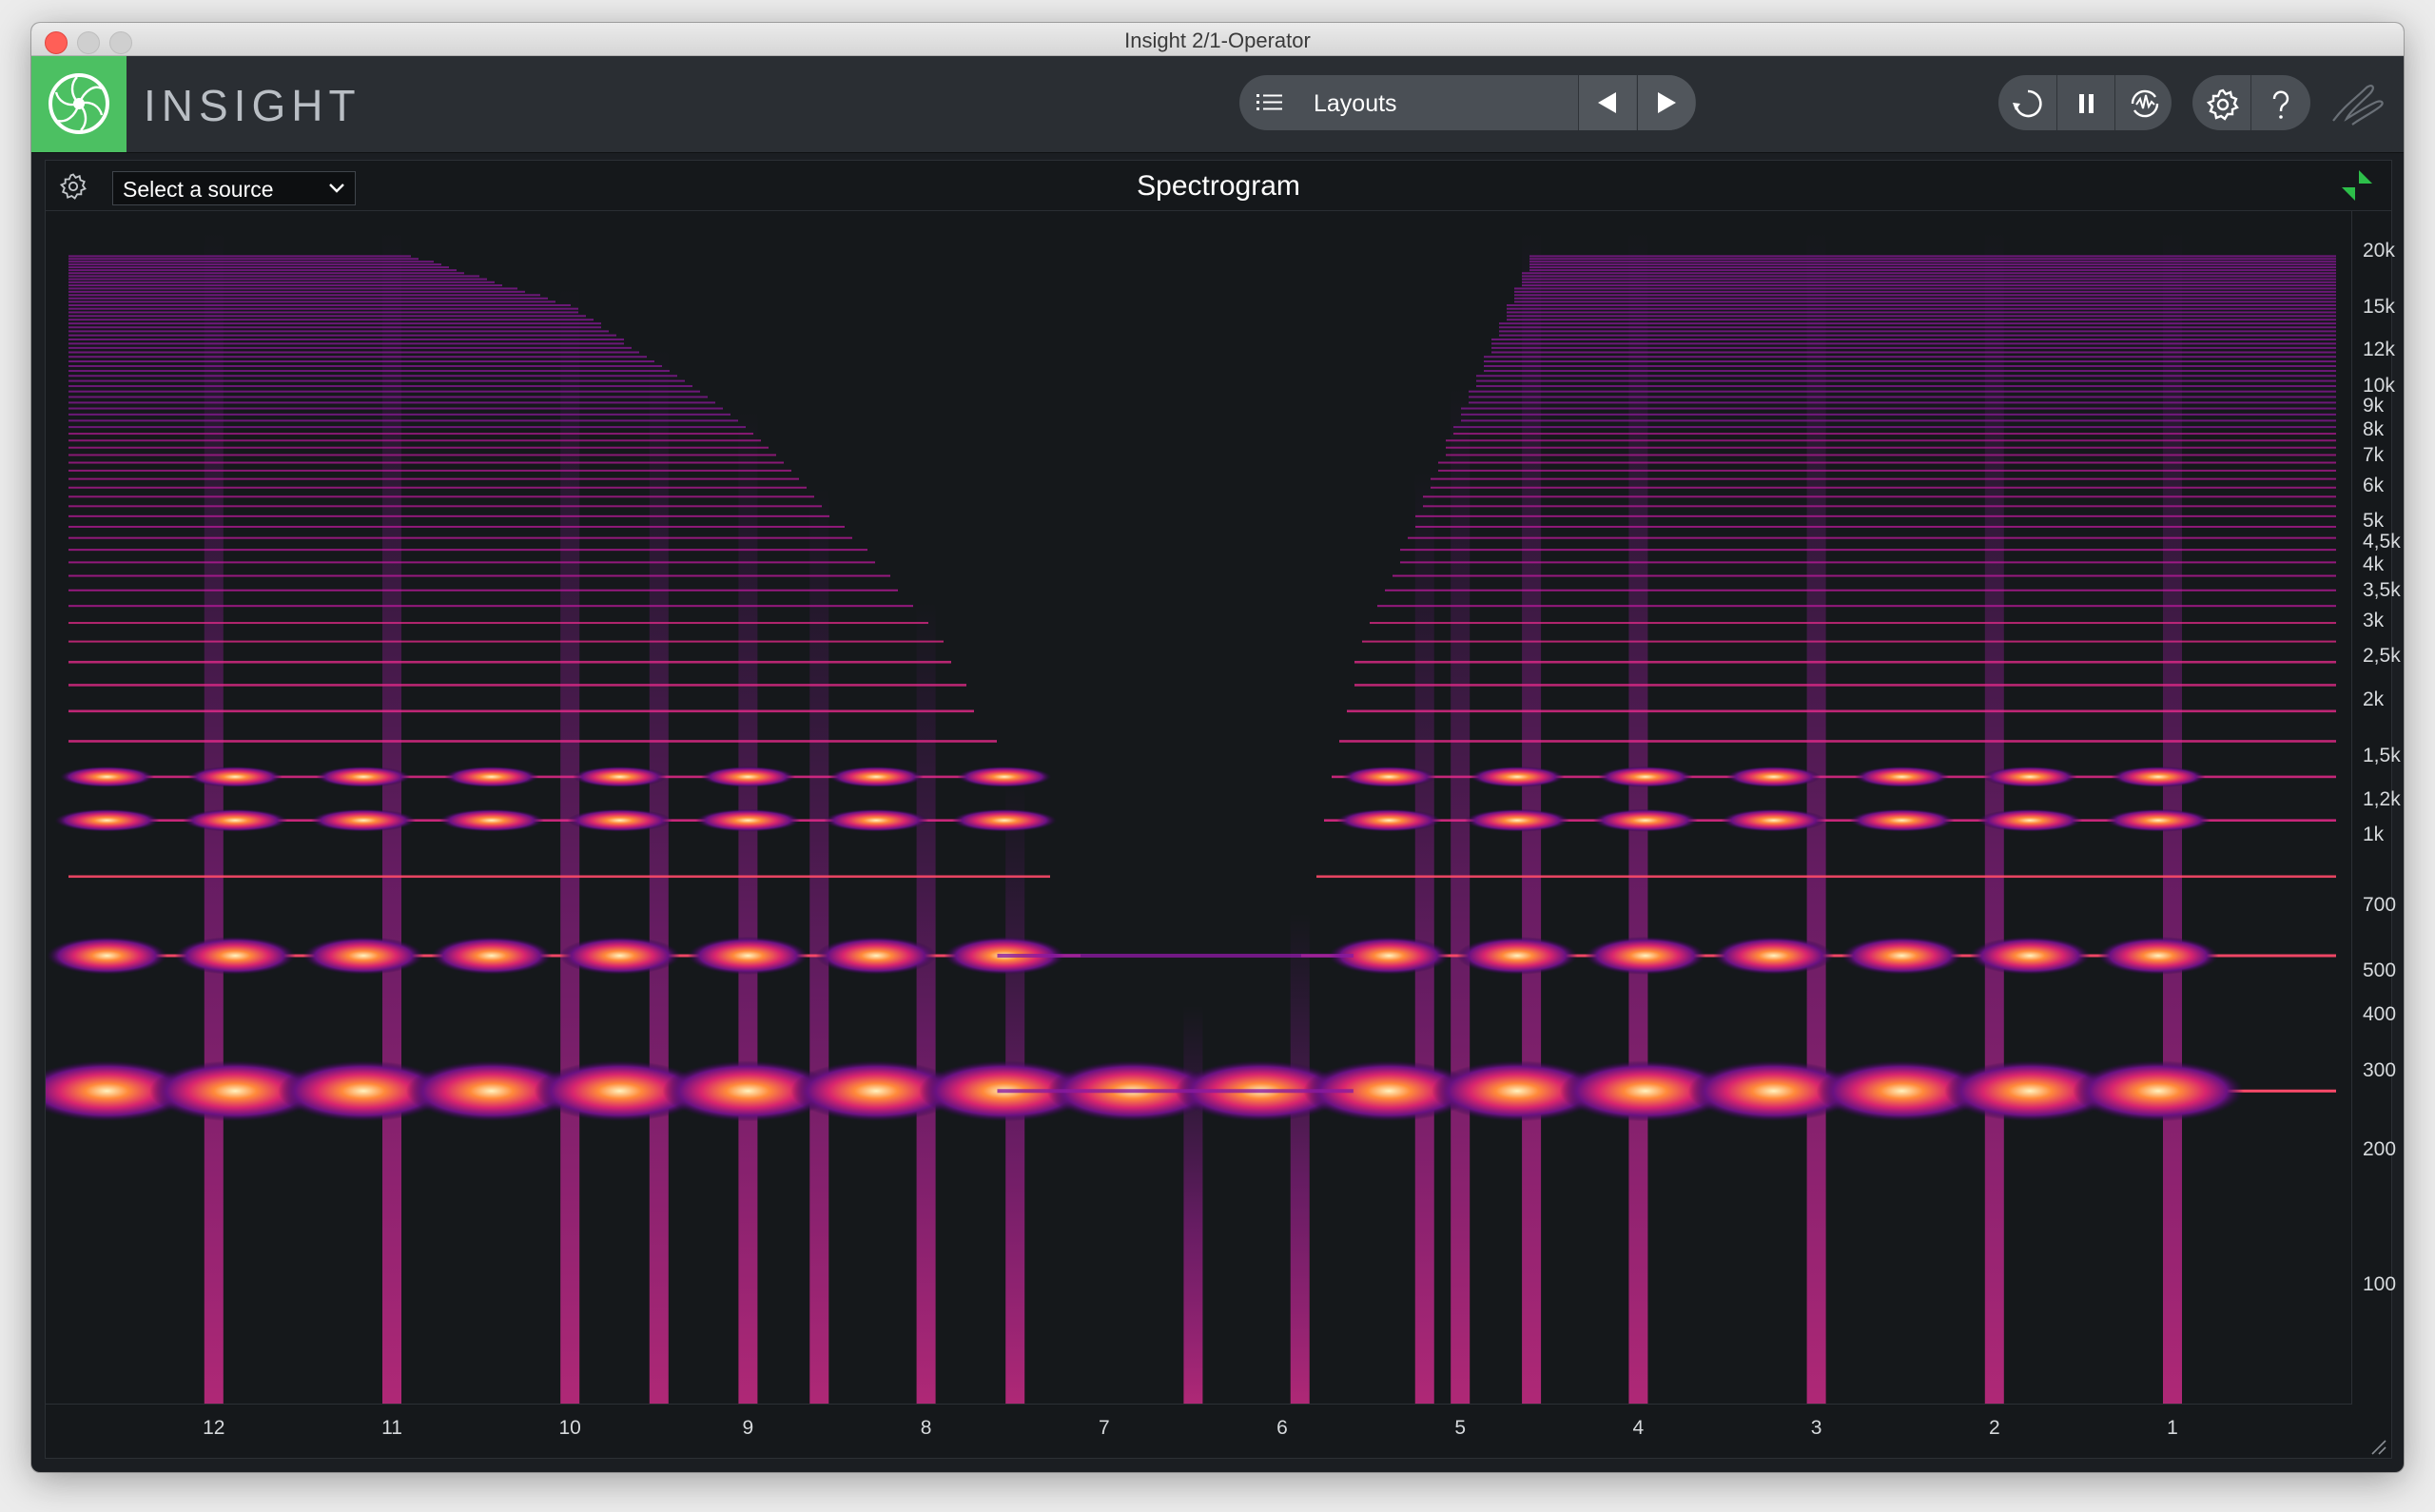  What do you see at coordinates (1607, 102) in the screenshot?
I see `previous-layout-button` at bounding box center [1607, 102].